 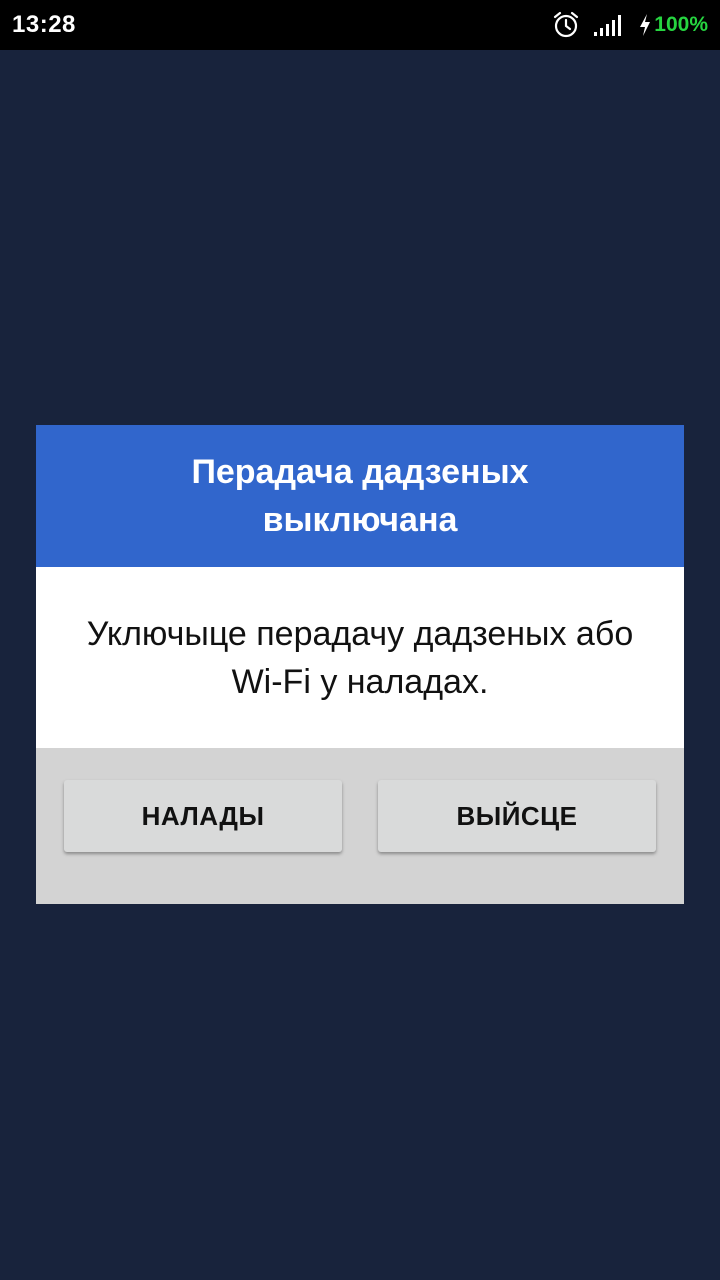 What do you see at coordinates (608, 25) in the screenshot?
I see `signal-icon` at bounding box center [608, 25].